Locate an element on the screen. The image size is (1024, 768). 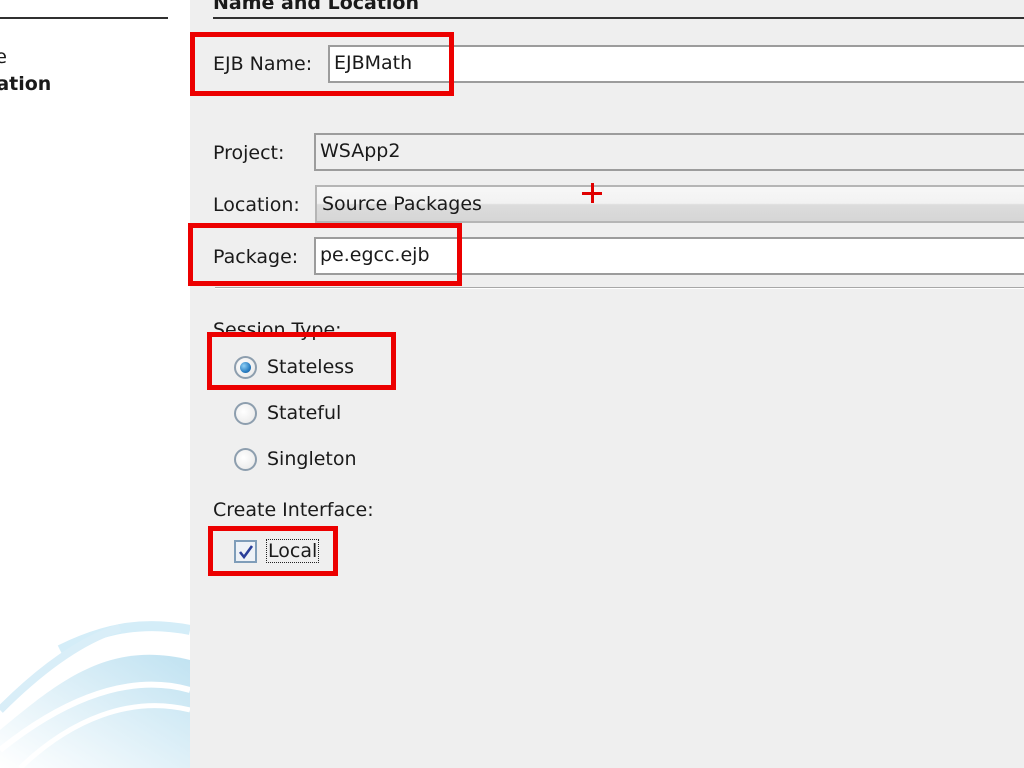
stateful-radio-option: Stateful is located at coordinates (287, 413).